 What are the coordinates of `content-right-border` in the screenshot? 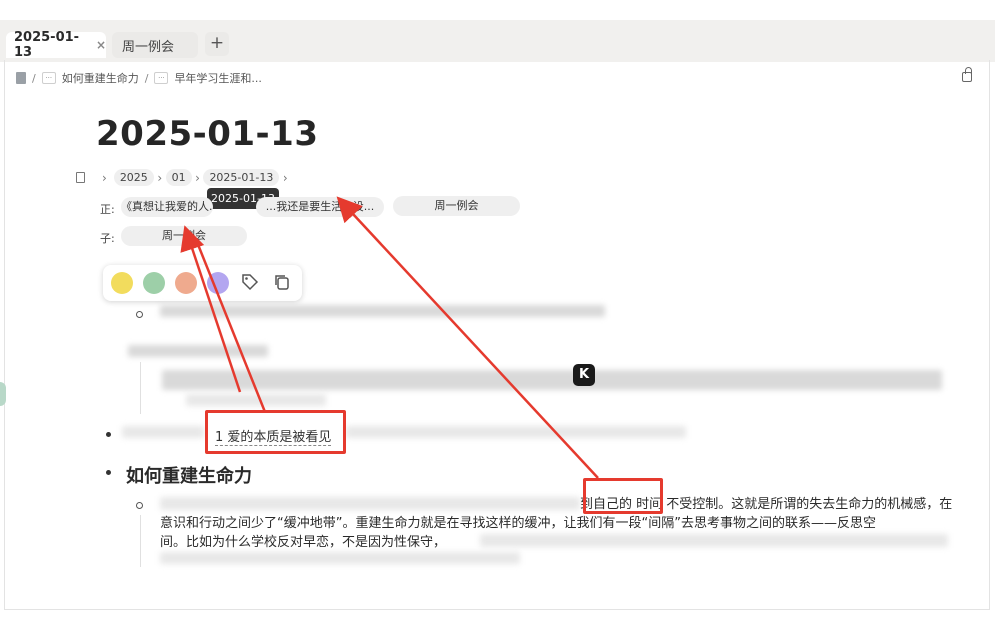 It's located at (989, 335).